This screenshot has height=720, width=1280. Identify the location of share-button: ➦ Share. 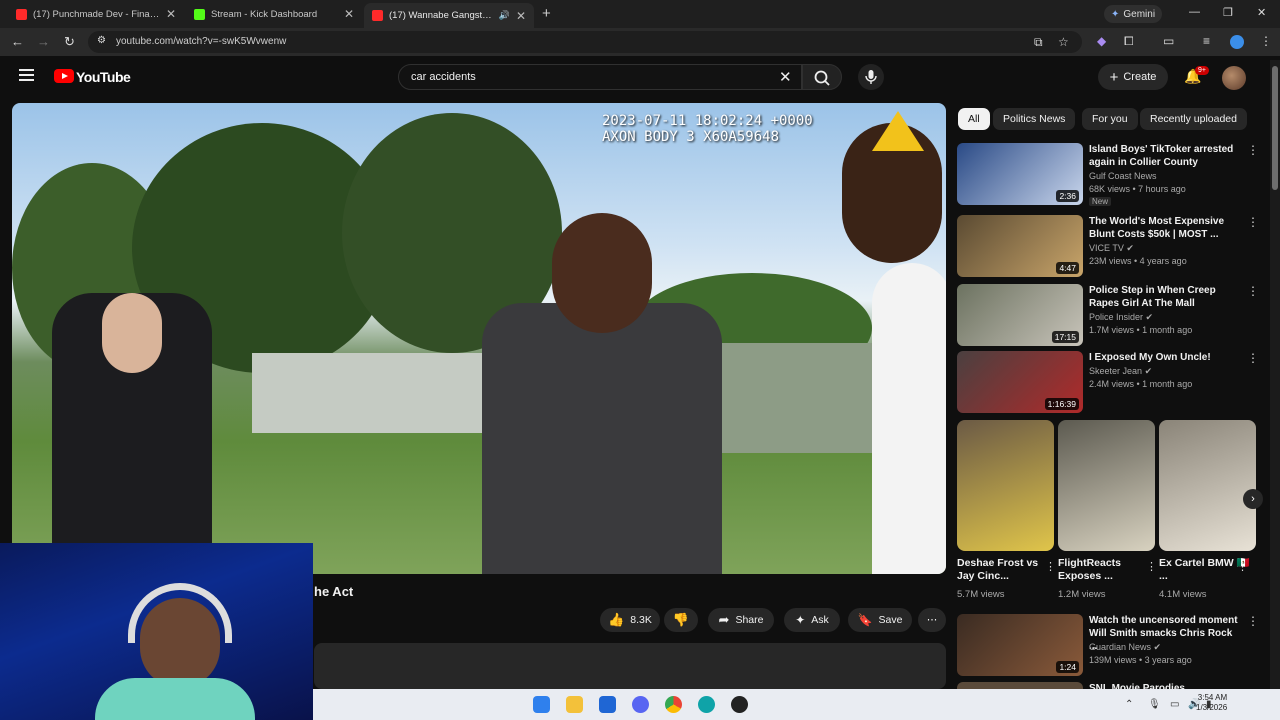
(741, 620).